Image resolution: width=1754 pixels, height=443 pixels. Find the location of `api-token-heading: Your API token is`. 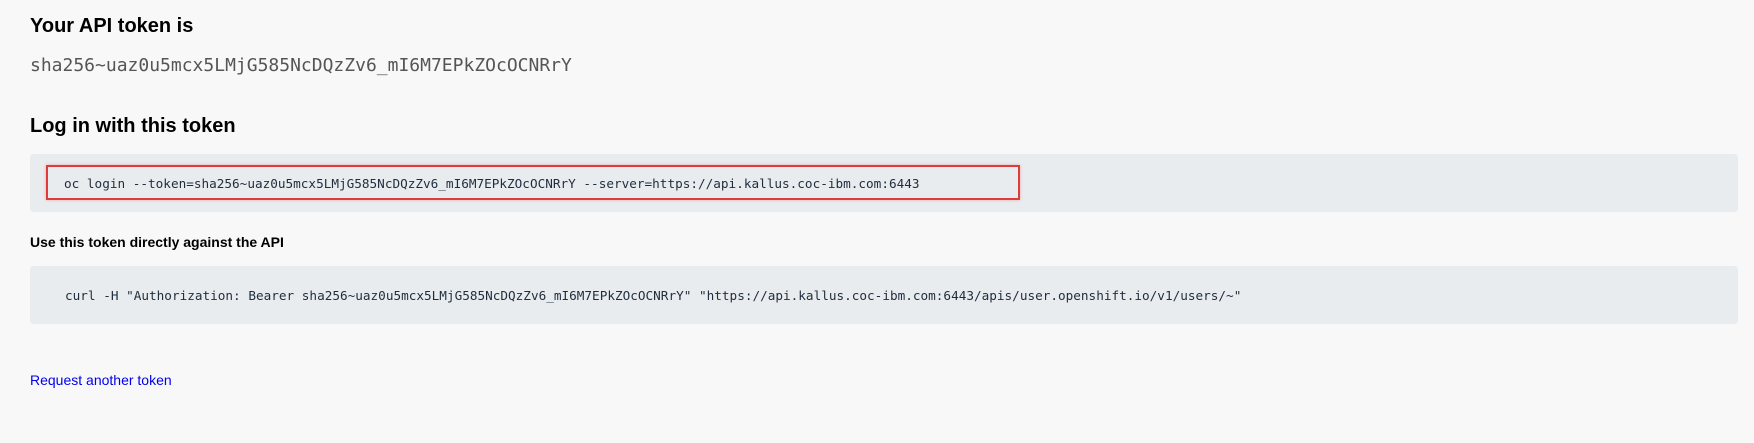

api-token-heading: Your API token is is located at coordinates (112, 26).